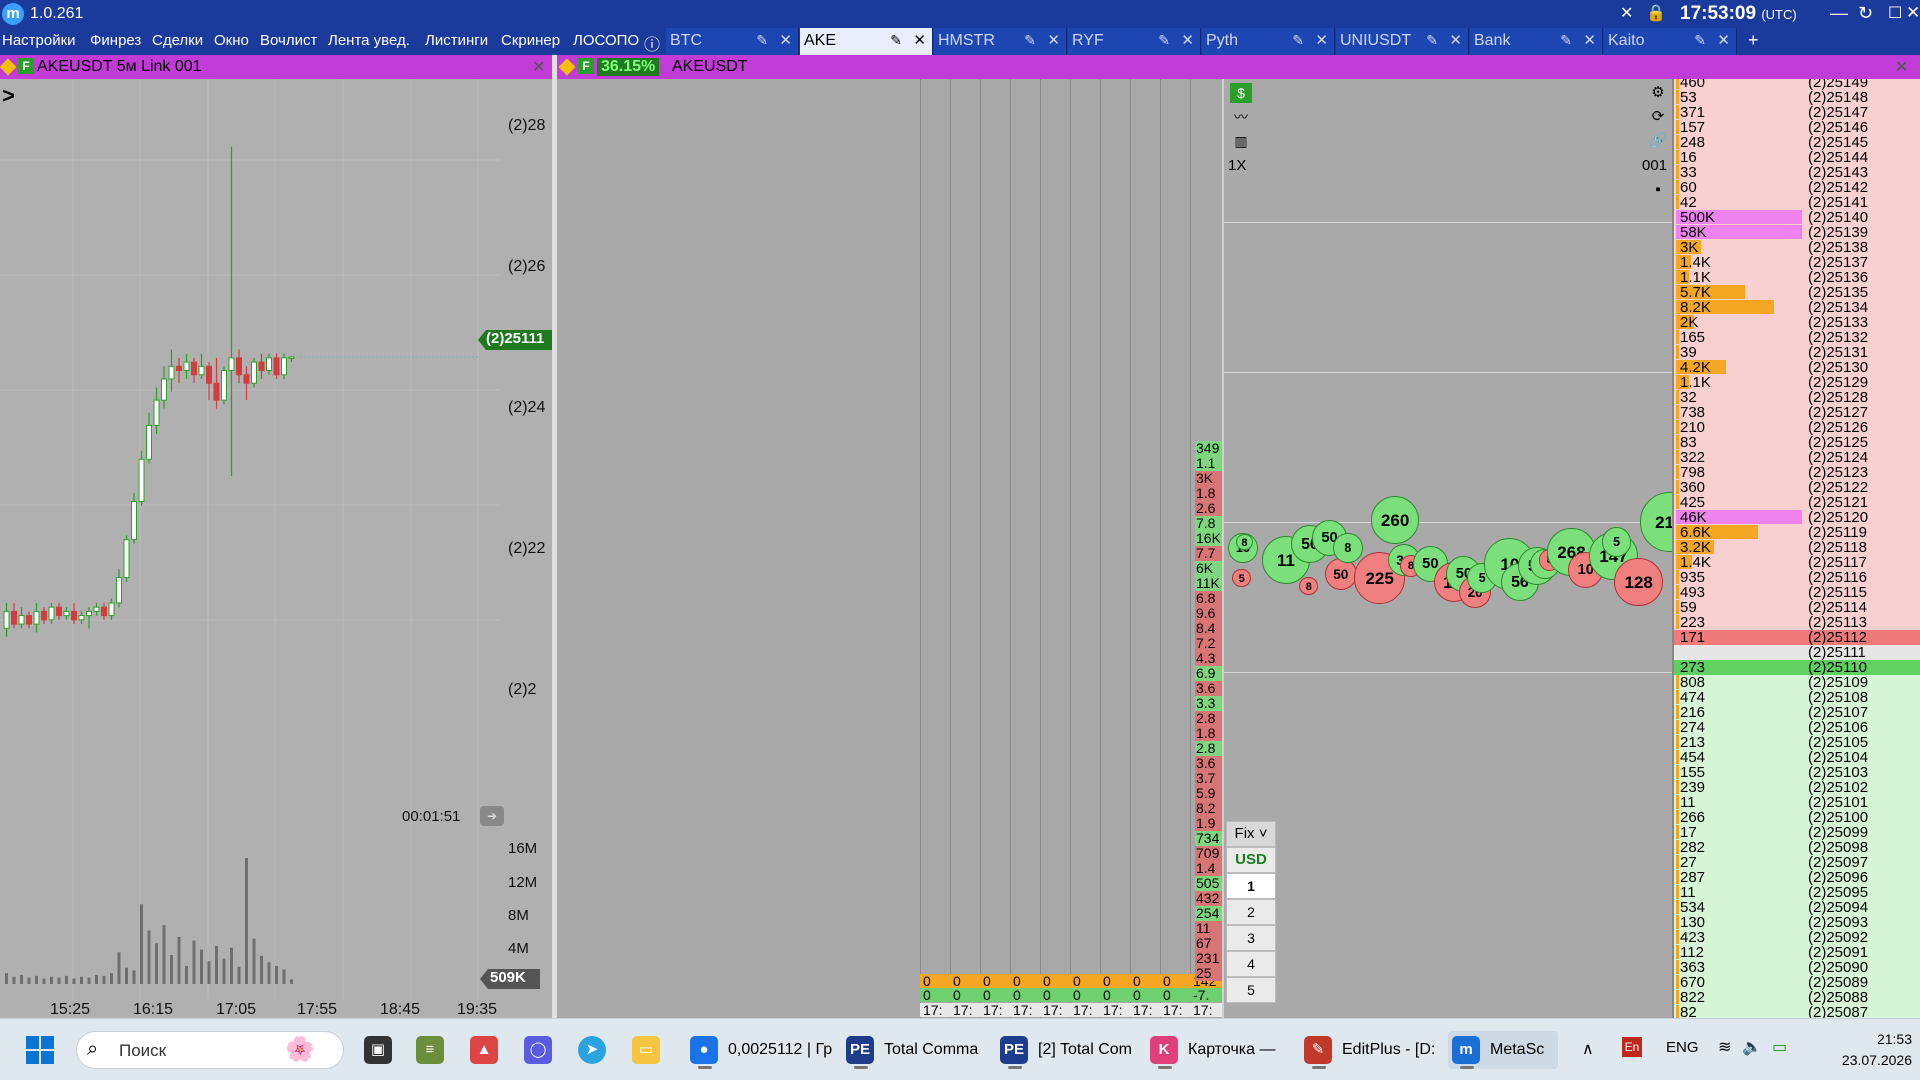 The image size is (1920, 1080). I want to click on tab-pyth: Pyth ✎ ✕, so click(1268, 41).